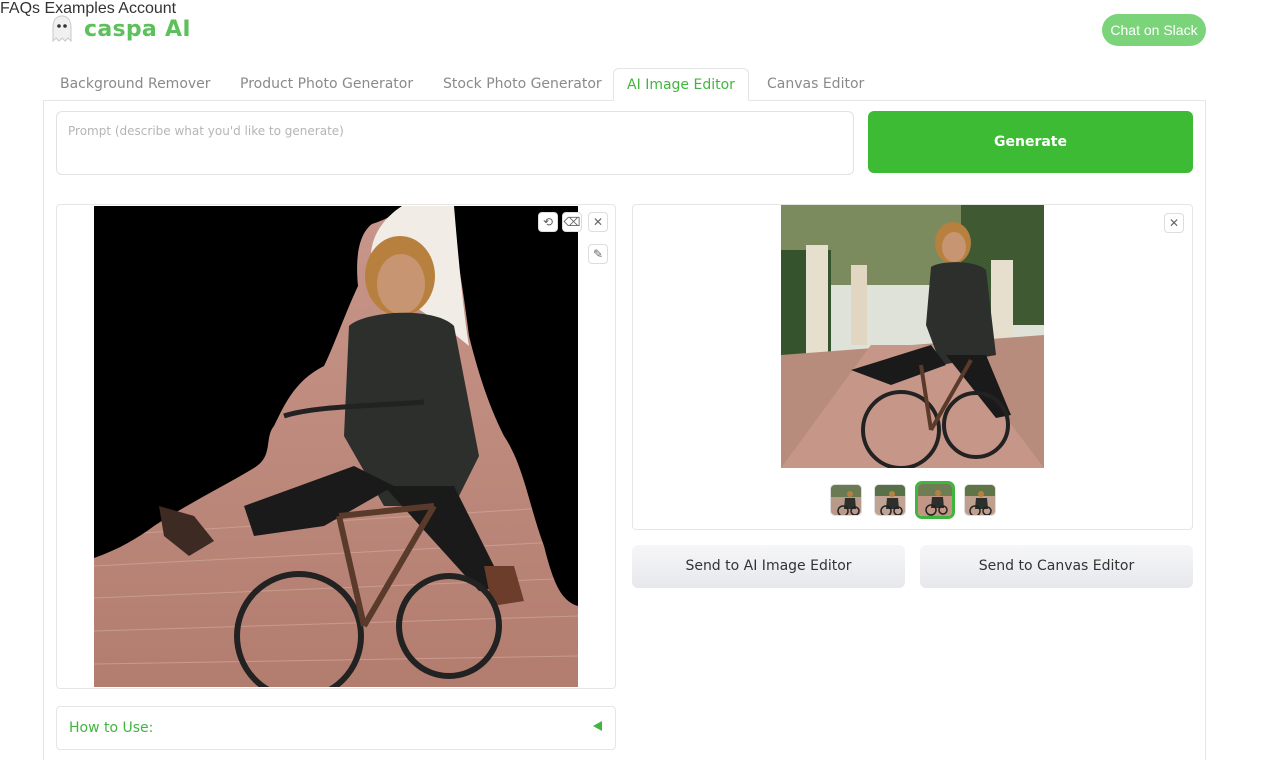 The height and width of the screenshot is (760, 1270). I want to click on how-to-use-label: How to Use:, so click(111, 728).